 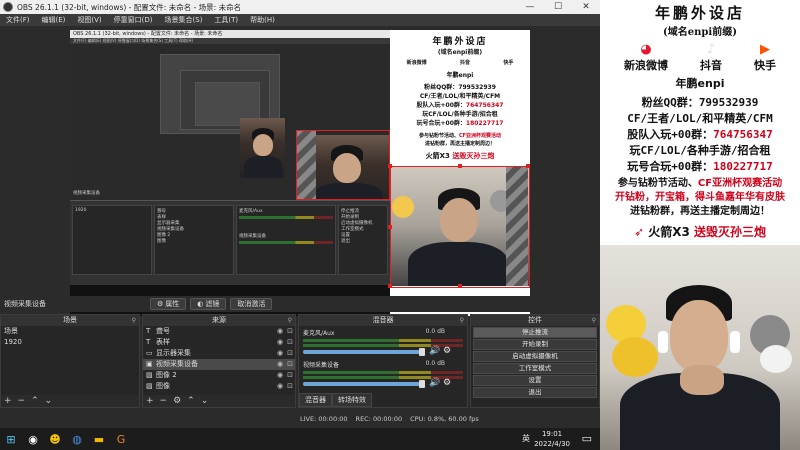 What do you see at coordinates (219, 342) in the screenshot?
I see `source-item: T 表样 ◉ ⊡` at bounding box center [219, 342].